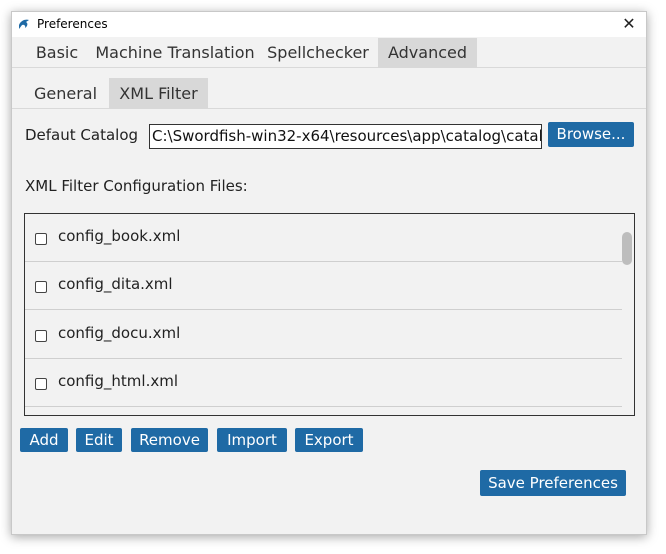 This screenshot has width=666, height=554. I want to click on list-item: config_docu.xml, so click(323, 335).